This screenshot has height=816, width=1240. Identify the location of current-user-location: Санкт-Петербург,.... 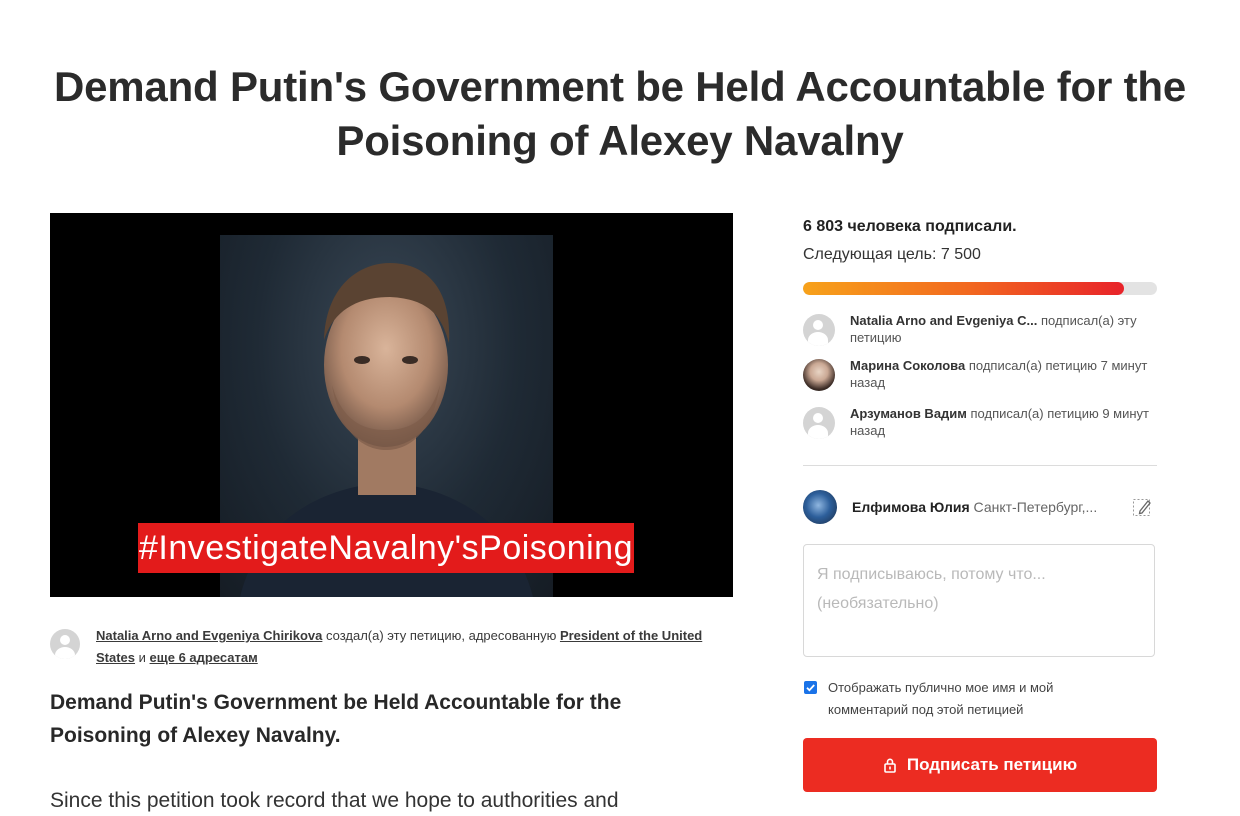
(1033, 507).